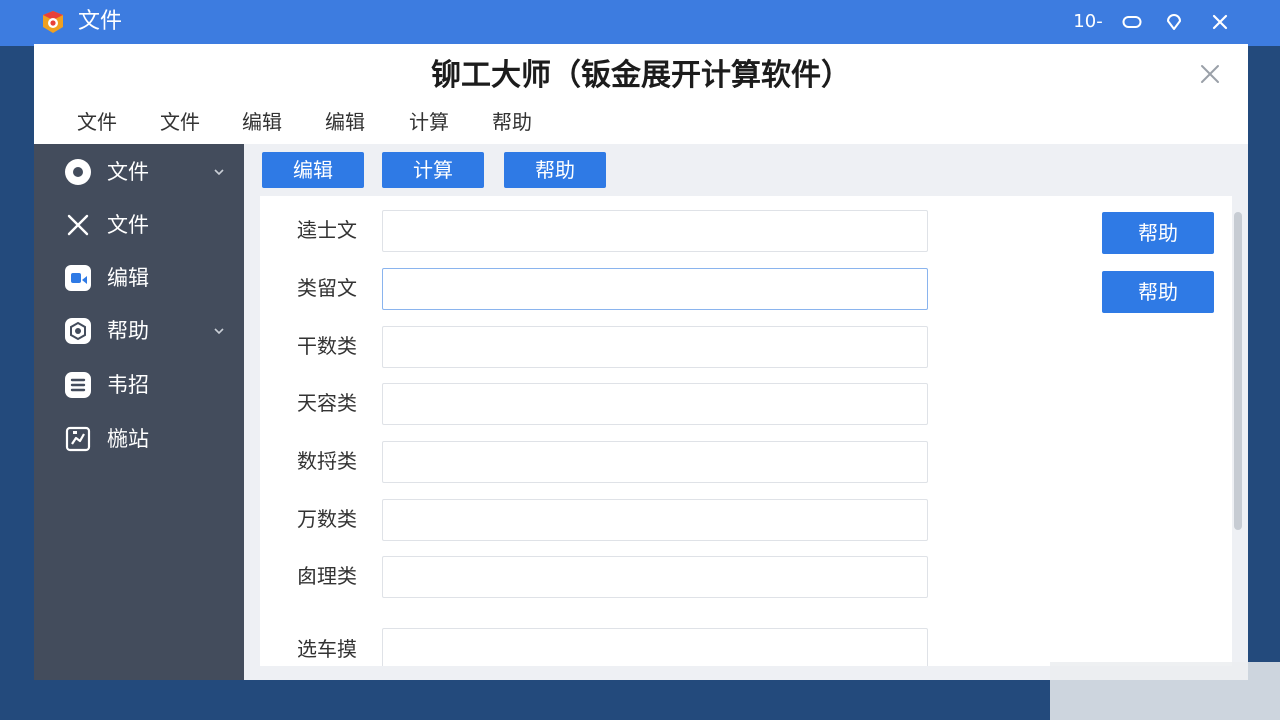  Describe the element at coordinates (433, 170) in the screenshot. I see `toolbar-calculate-button: 计算` at that location.